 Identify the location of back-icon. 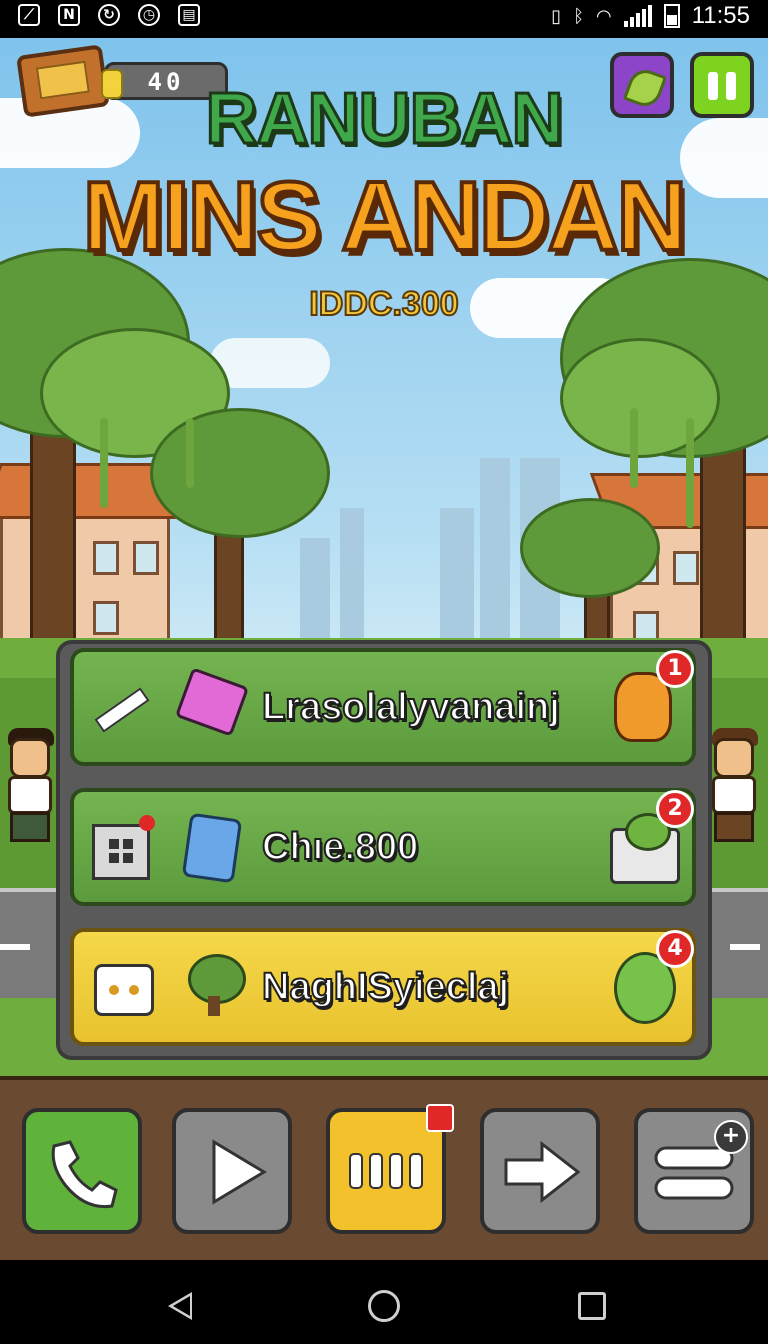
(180, 1306).